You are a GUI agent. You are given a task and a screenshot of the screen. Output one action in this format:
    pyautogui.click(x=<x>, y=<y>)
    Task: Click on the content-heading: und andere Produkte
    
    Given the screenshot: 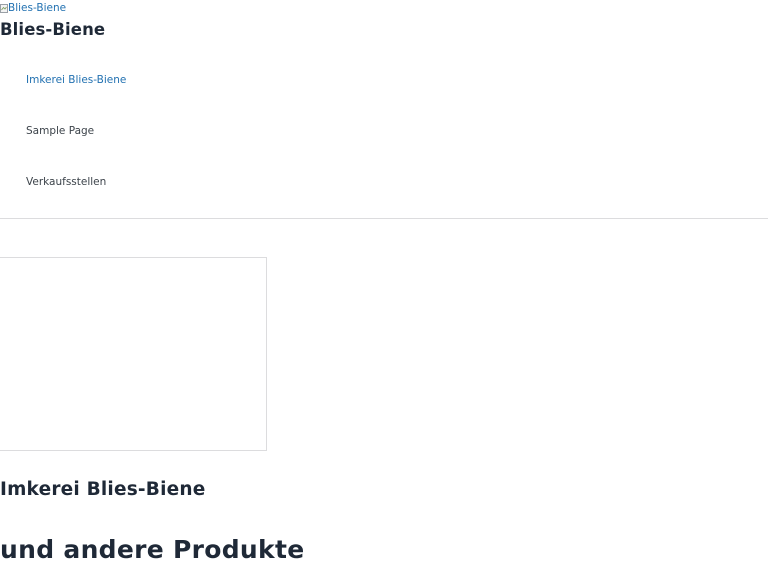 What is the action you would take?
    pyautogui.click(x=152, y=549)
    